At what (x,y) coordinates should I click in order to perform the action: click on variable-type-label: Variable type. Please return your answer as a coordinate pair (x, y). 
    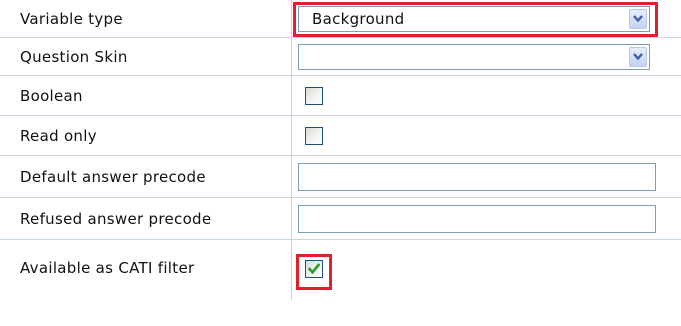
    Looking at the image, I should click on (146, 18).